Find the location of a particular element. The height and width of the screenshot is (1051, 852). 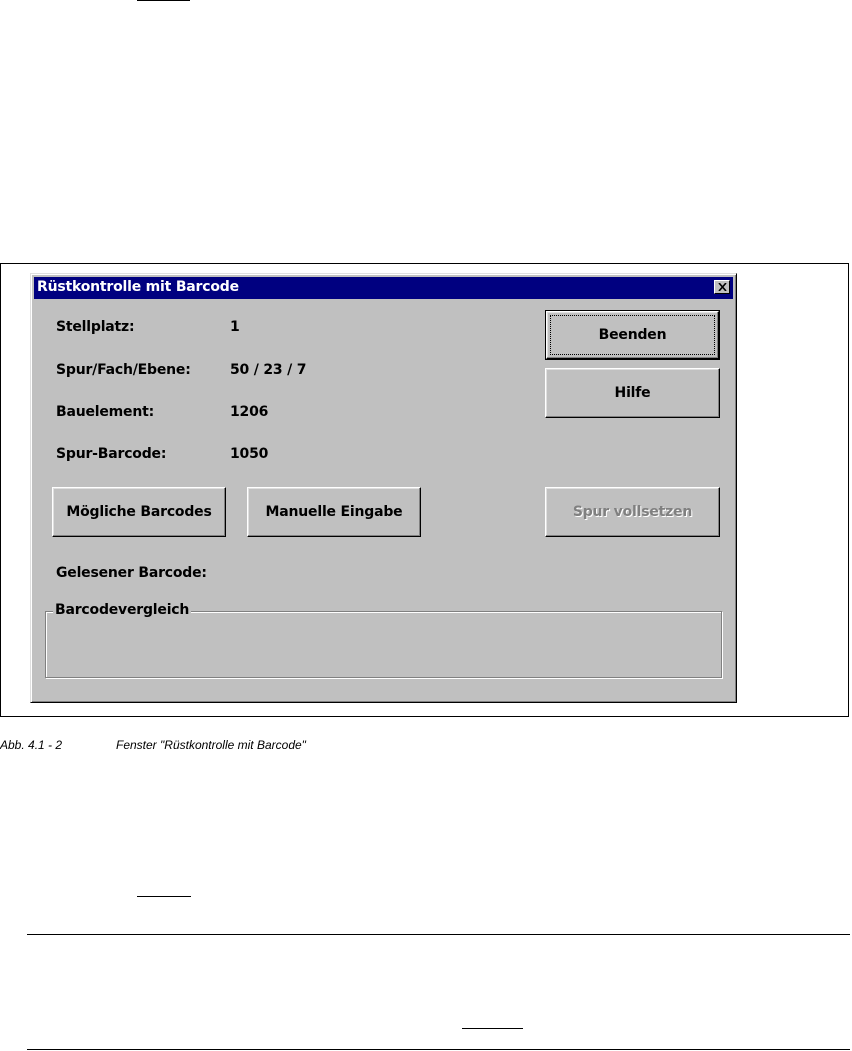

section-divider-top is located at coordinates (438, 934).